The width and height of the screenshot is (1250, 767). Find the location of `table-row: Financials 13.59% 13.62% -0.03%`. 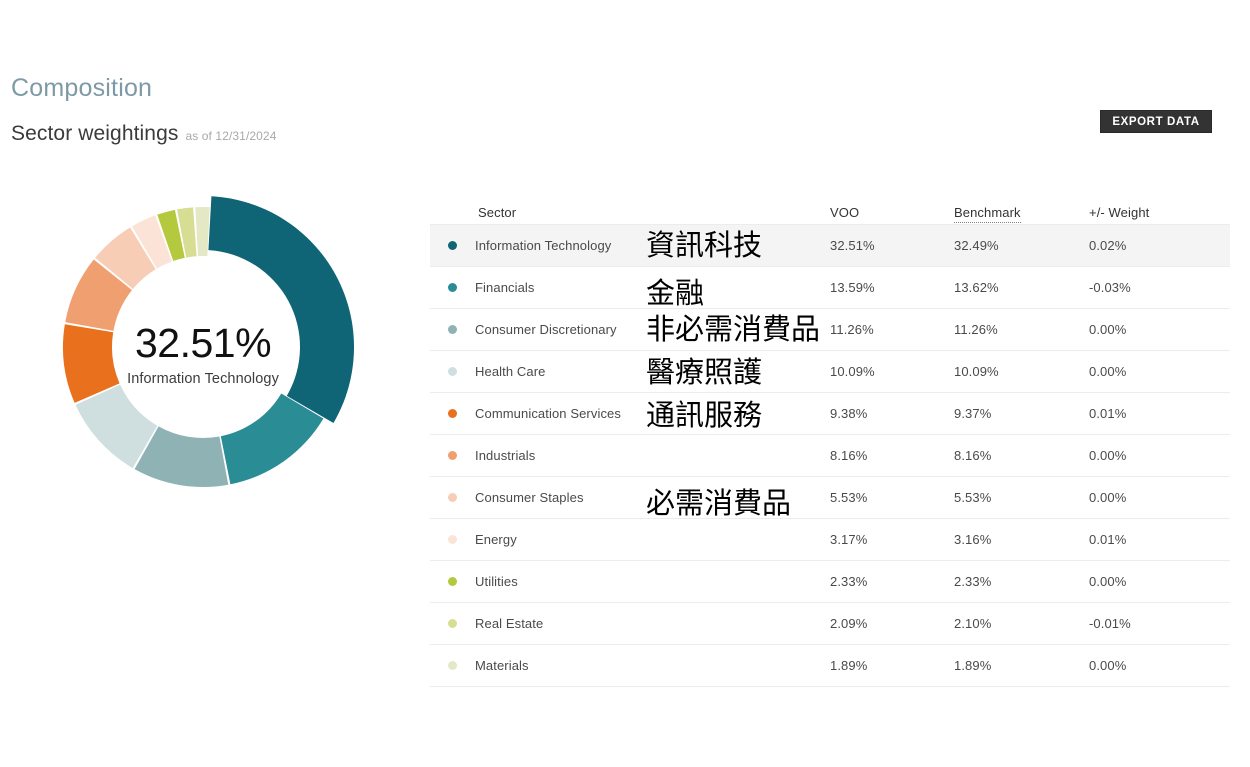

table-row: Financials 13.59% 13.62% -0.03% is located at coordinates (830, 287).